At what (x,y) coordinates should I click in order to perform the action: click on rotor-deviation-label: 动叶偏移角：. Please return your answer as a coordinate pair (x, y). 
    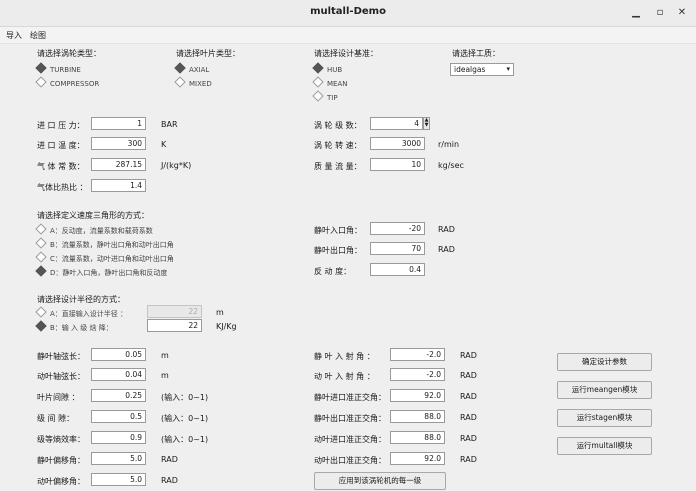
    Looking at the image, I should click on (61, 481).